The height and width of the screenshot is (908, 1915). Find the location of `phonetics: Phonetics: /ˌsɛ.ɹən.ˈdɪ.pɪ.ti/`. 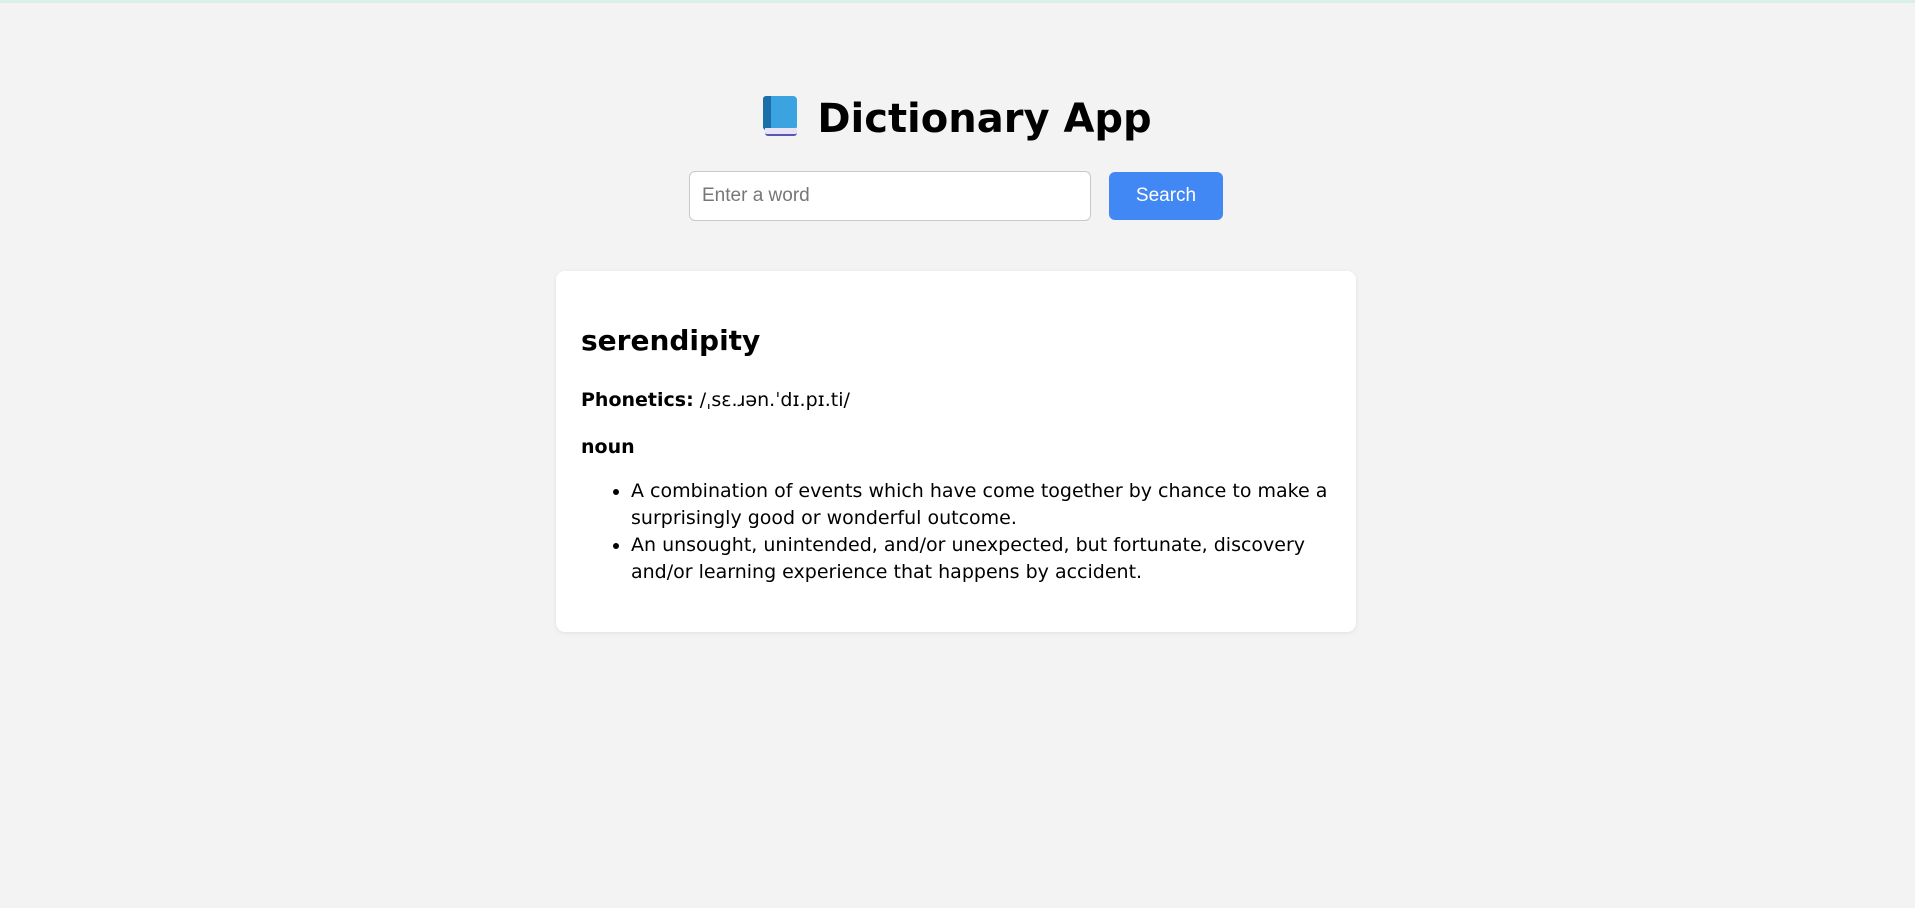

phonetics: Phonetics: /ˌsɛ.ɹən.ˈdɪ.pɪ.ti/ is located at coordinates (715, 400).